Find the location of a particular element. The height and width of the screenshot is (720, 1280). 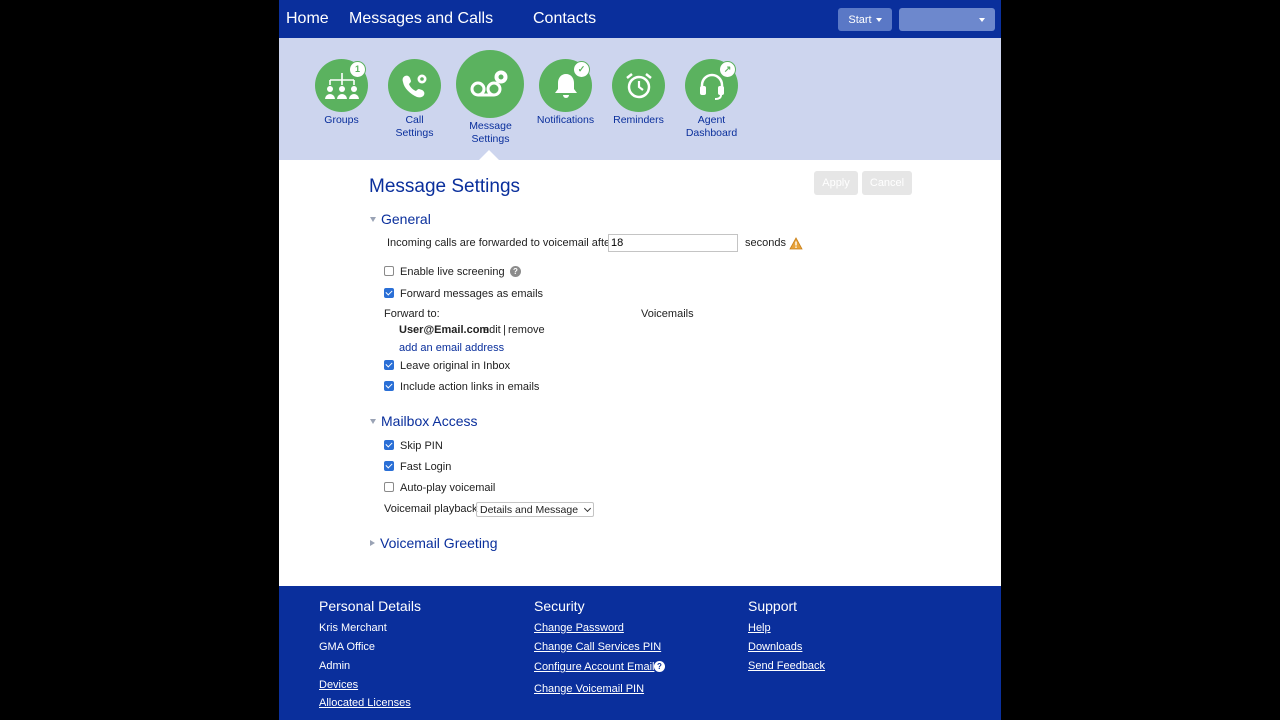

footer-security-title: Security is located at coordinates (559, 606).